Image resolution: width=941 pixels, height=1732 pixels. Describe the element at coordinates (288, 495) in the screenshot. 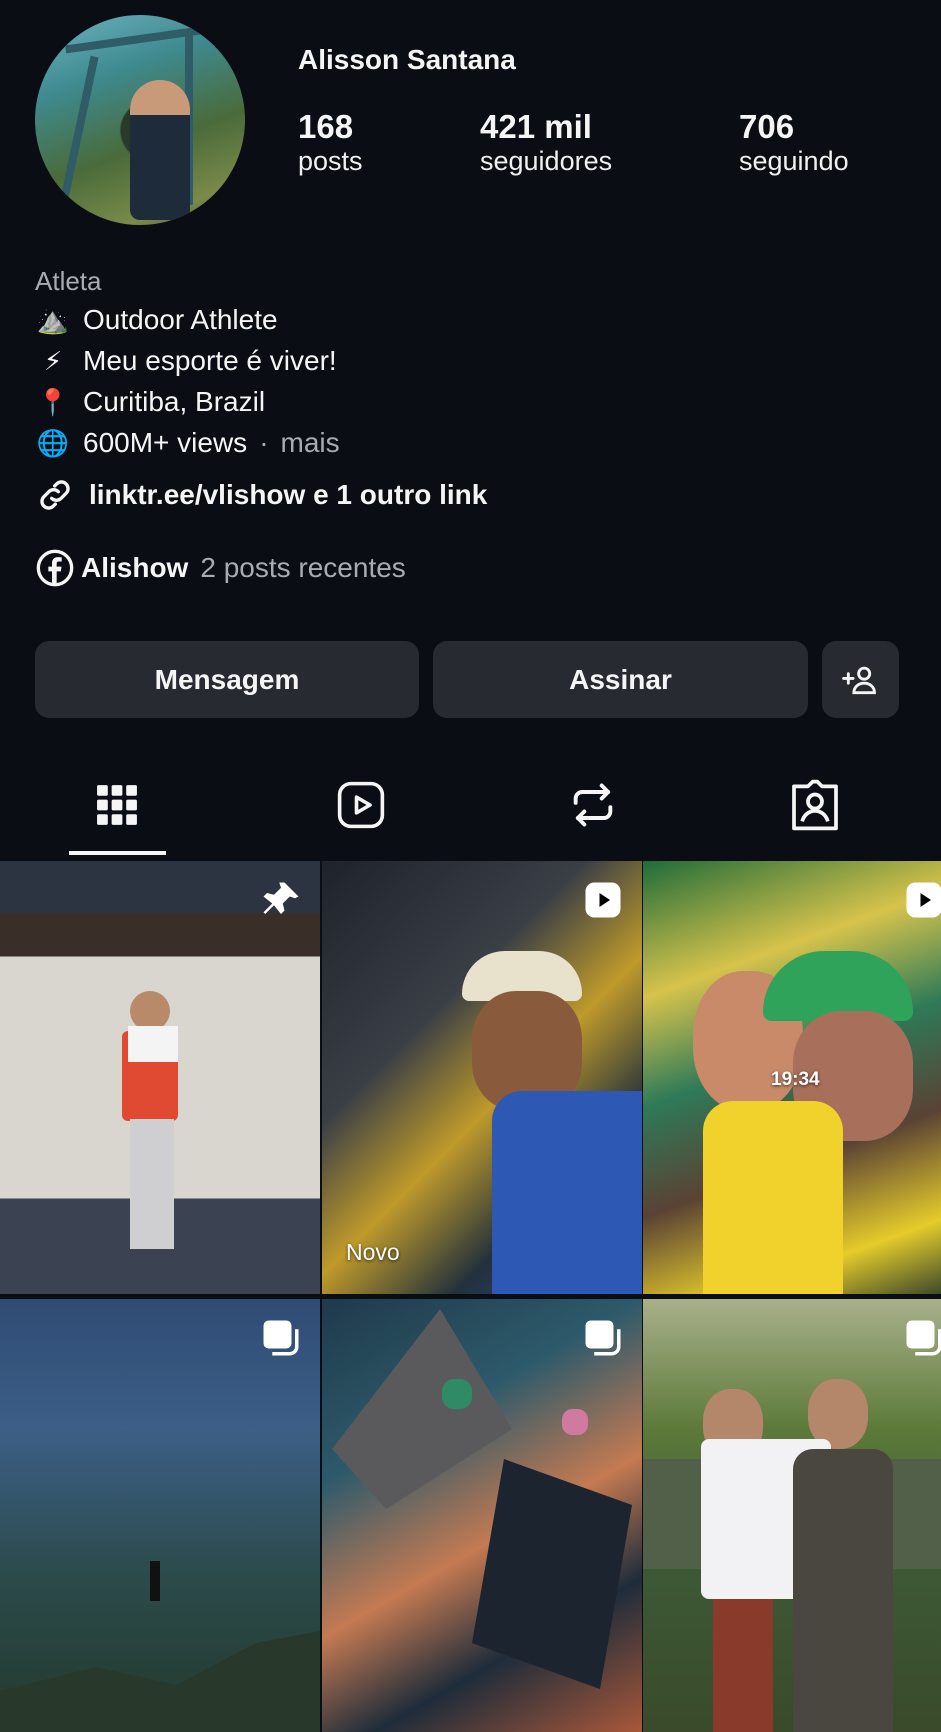

I see `link-text: linktr.ee/vlishow e 1 outro link` at that location.